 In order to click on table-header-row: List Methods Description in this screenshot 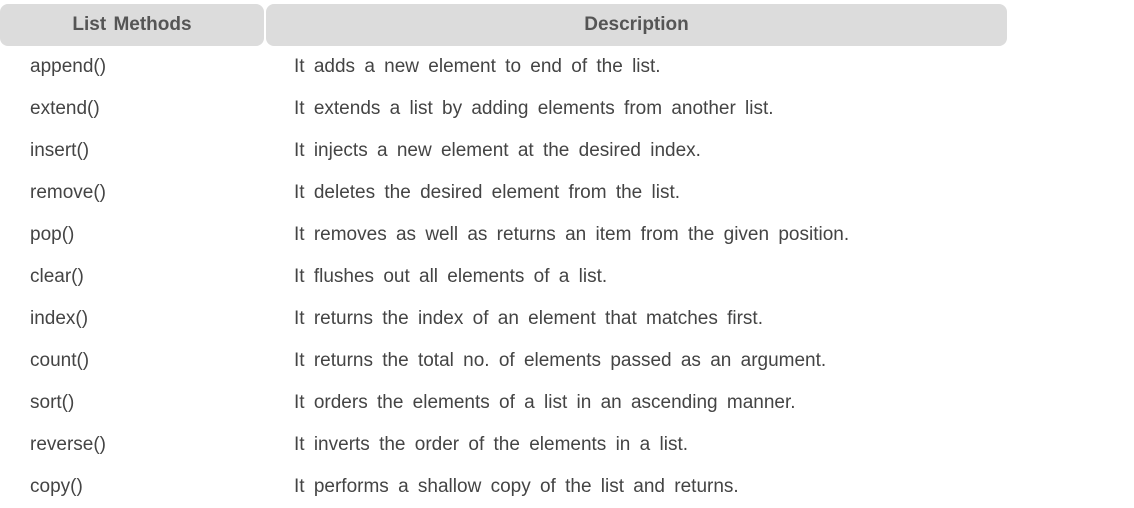, I will do `click(503, 25)`.